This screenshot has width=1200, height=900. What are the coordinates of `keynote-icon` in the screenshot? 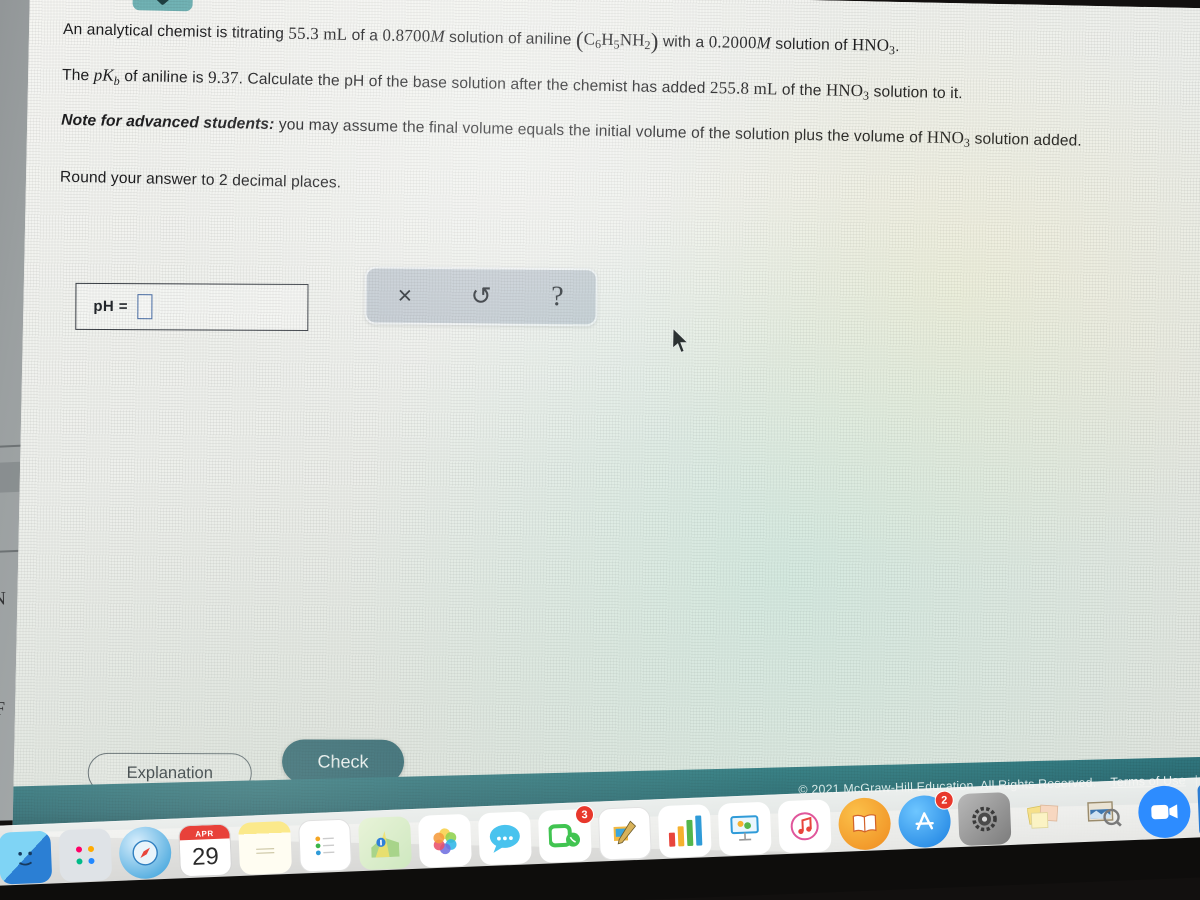 It's located at (744, 828).